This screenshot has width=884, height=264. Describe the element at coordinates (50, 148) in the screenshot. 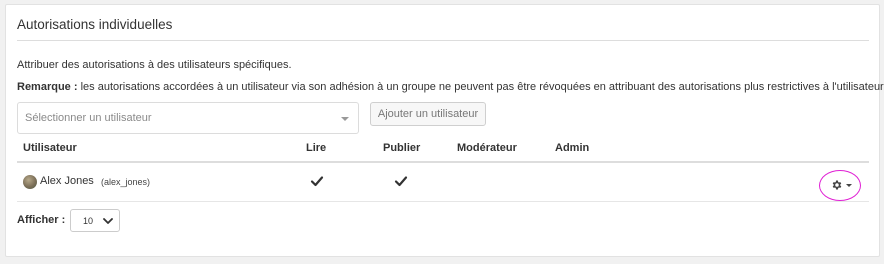

I see `column-header-user: Utilisateur` at that location.